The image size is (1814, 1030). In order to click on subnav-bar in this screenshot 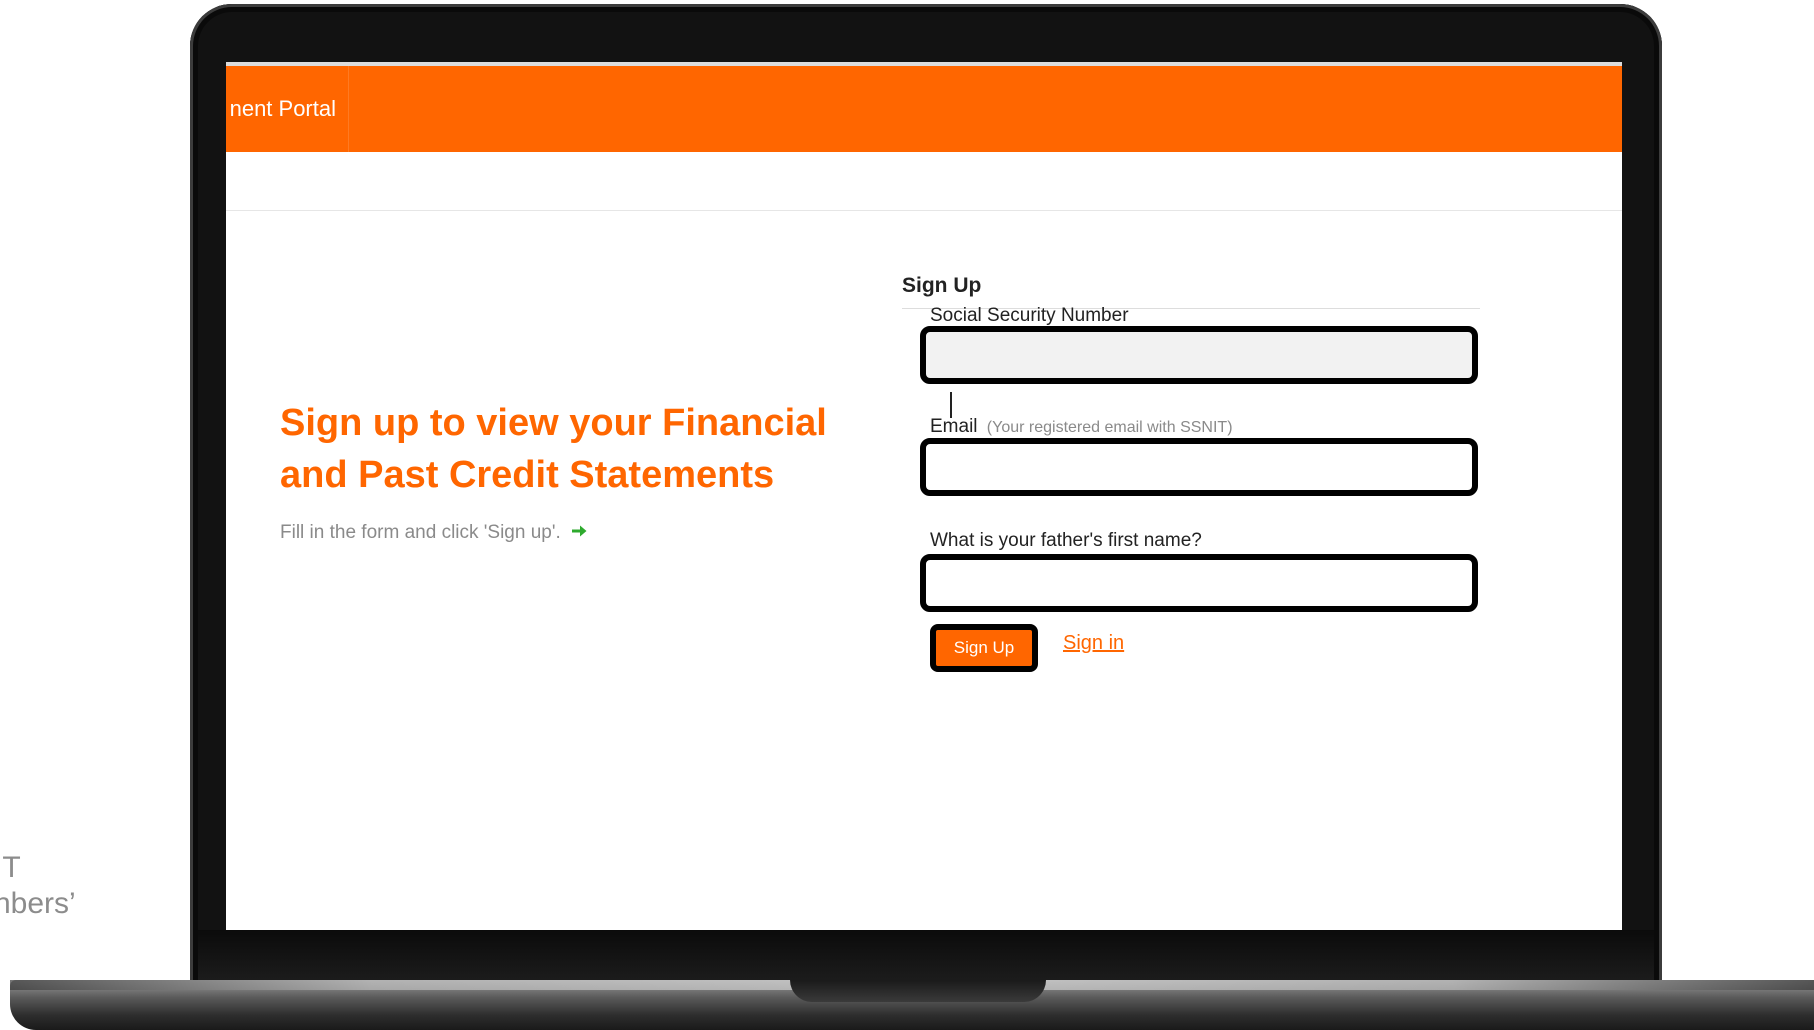, I will do `click(924, 181)`.